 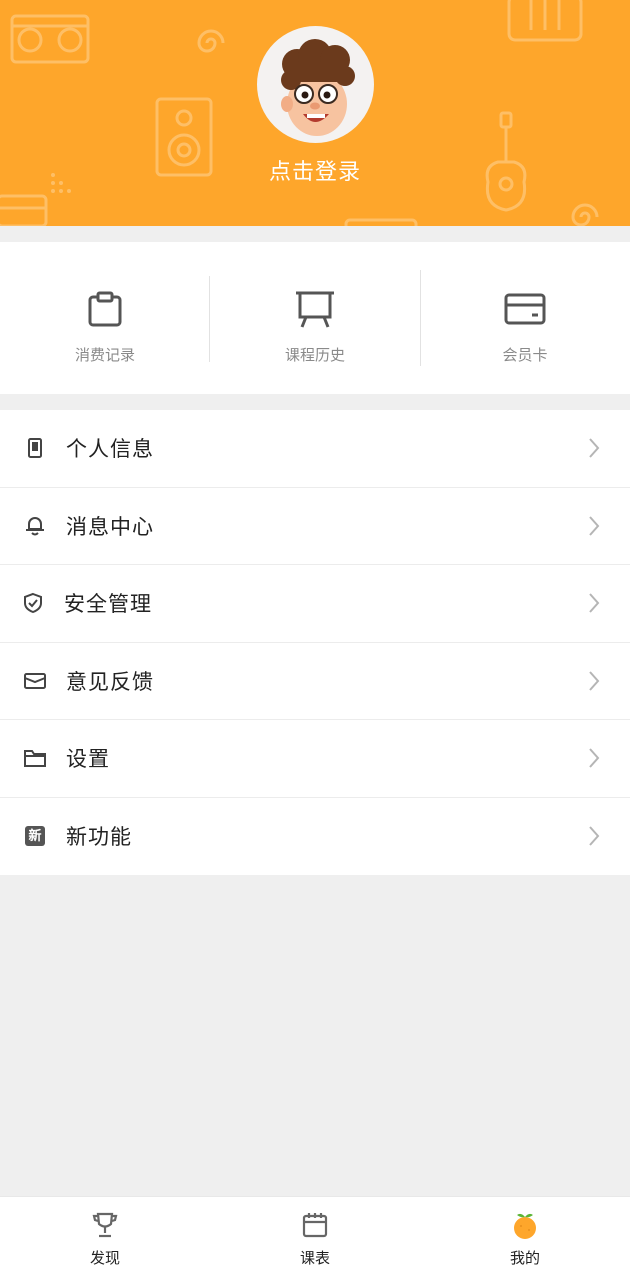 I want to click on folder-icon, so click(x=35, y=759).